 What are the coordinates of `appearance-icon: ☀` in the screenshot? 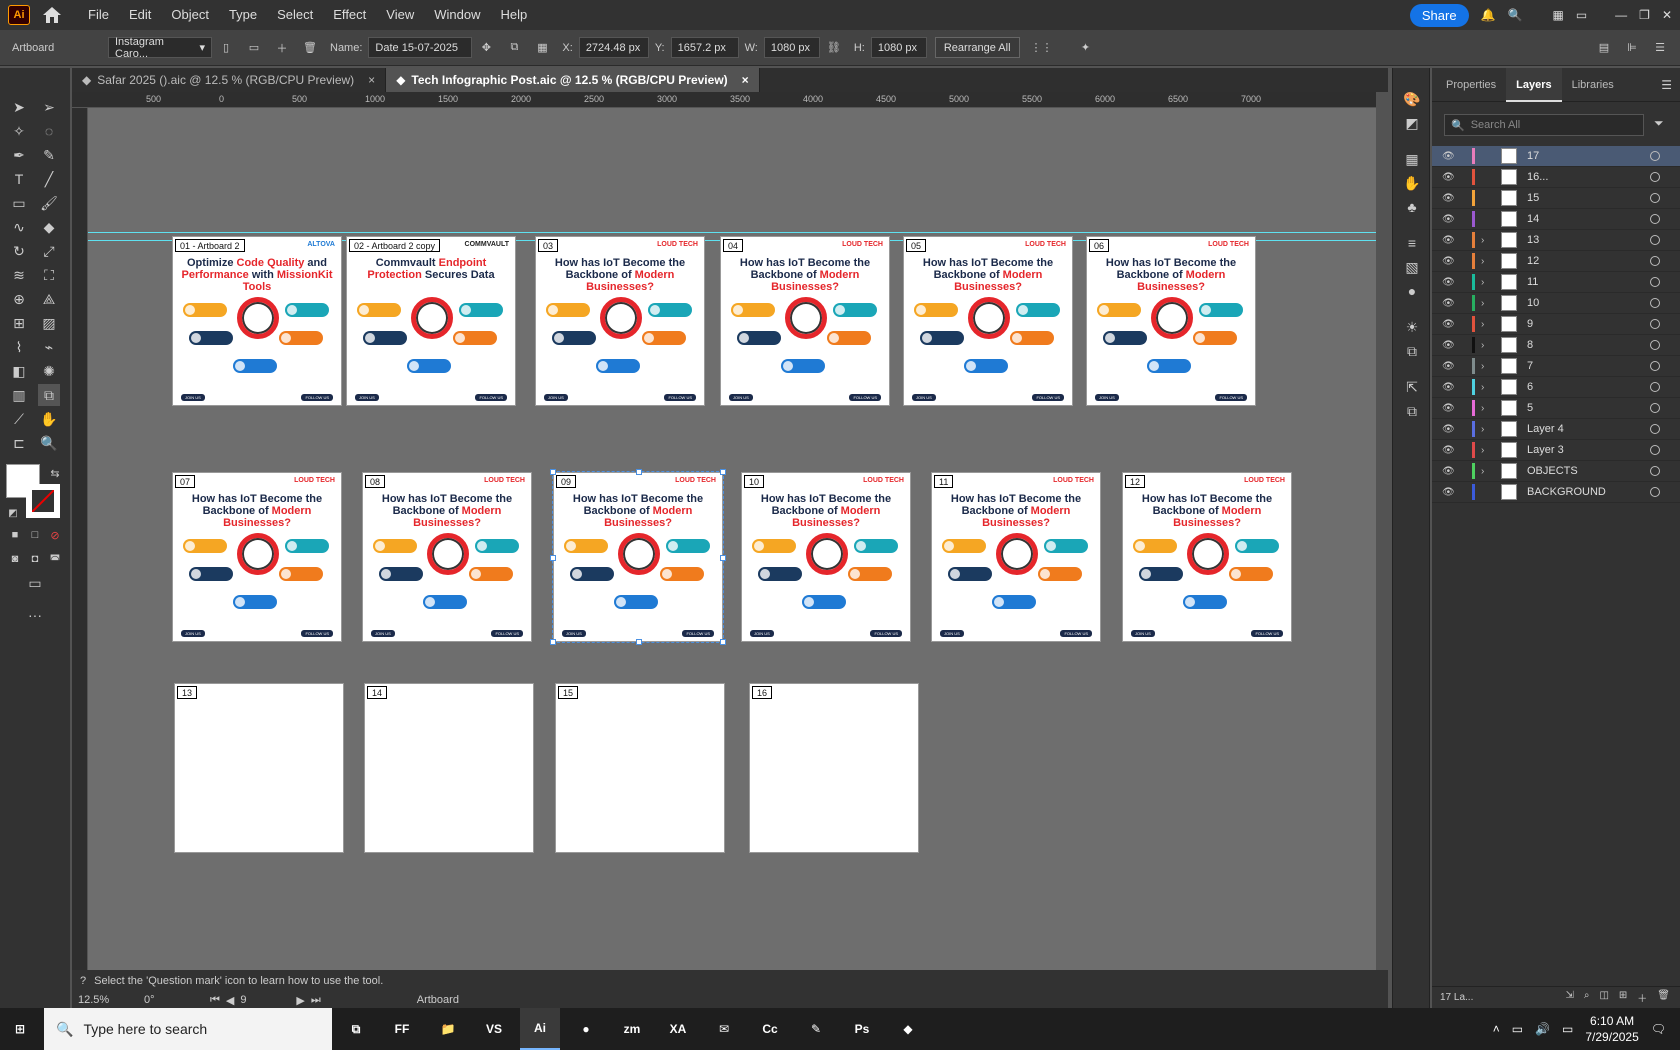 It's located at (1412, 327).